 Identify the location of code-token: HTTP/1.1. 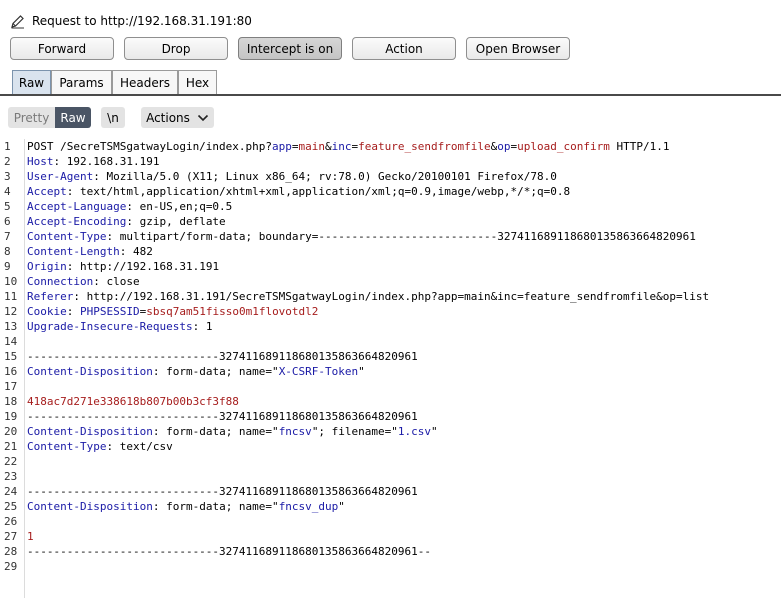
(639, 146).